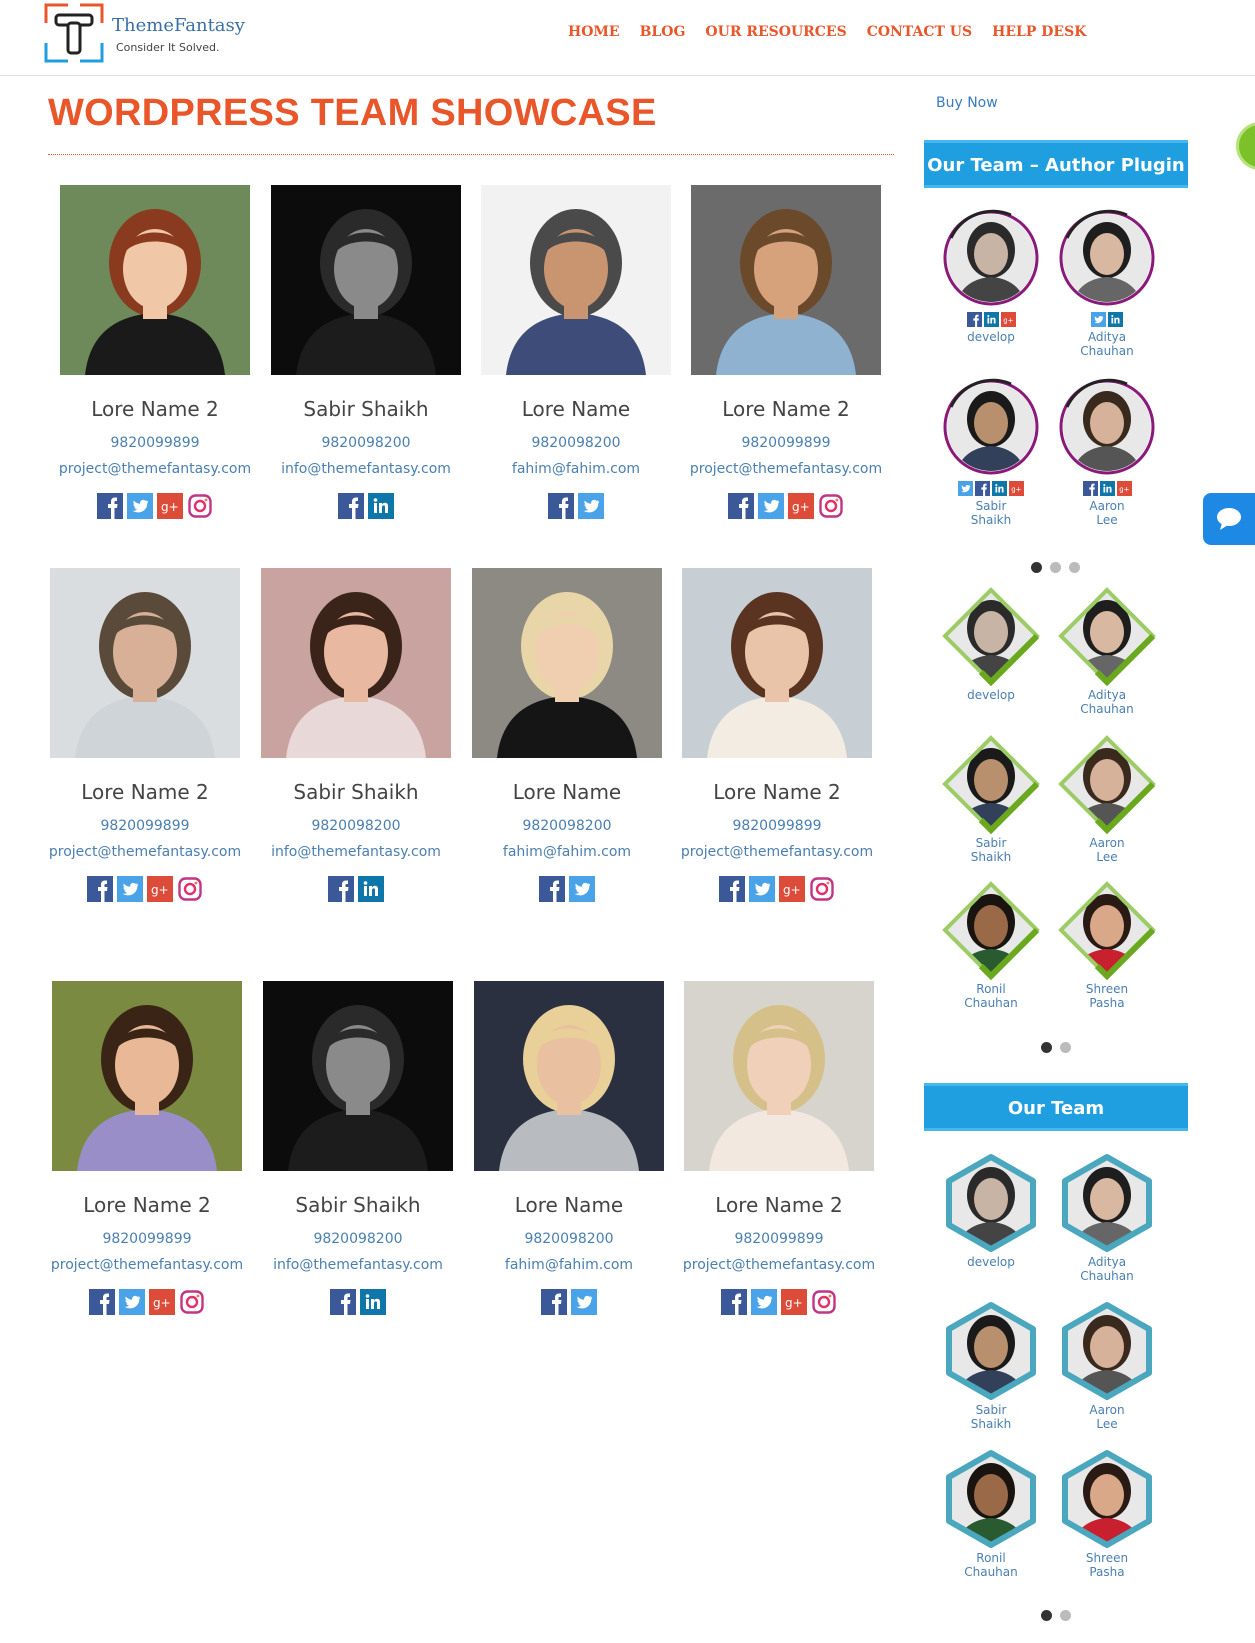 Image resolution: width=1255 pixels, height=1643 pixels. I want to click on nav-blog: BLOG, so click(663, 32).